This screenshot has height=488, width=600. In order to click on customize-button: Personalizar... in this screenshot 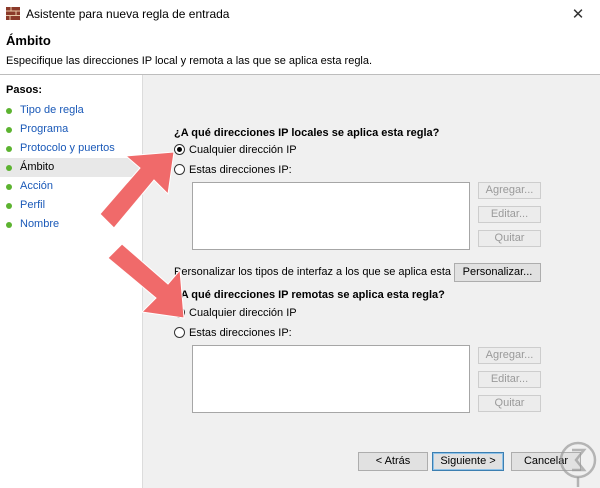, I will do `click(497, 272)`.